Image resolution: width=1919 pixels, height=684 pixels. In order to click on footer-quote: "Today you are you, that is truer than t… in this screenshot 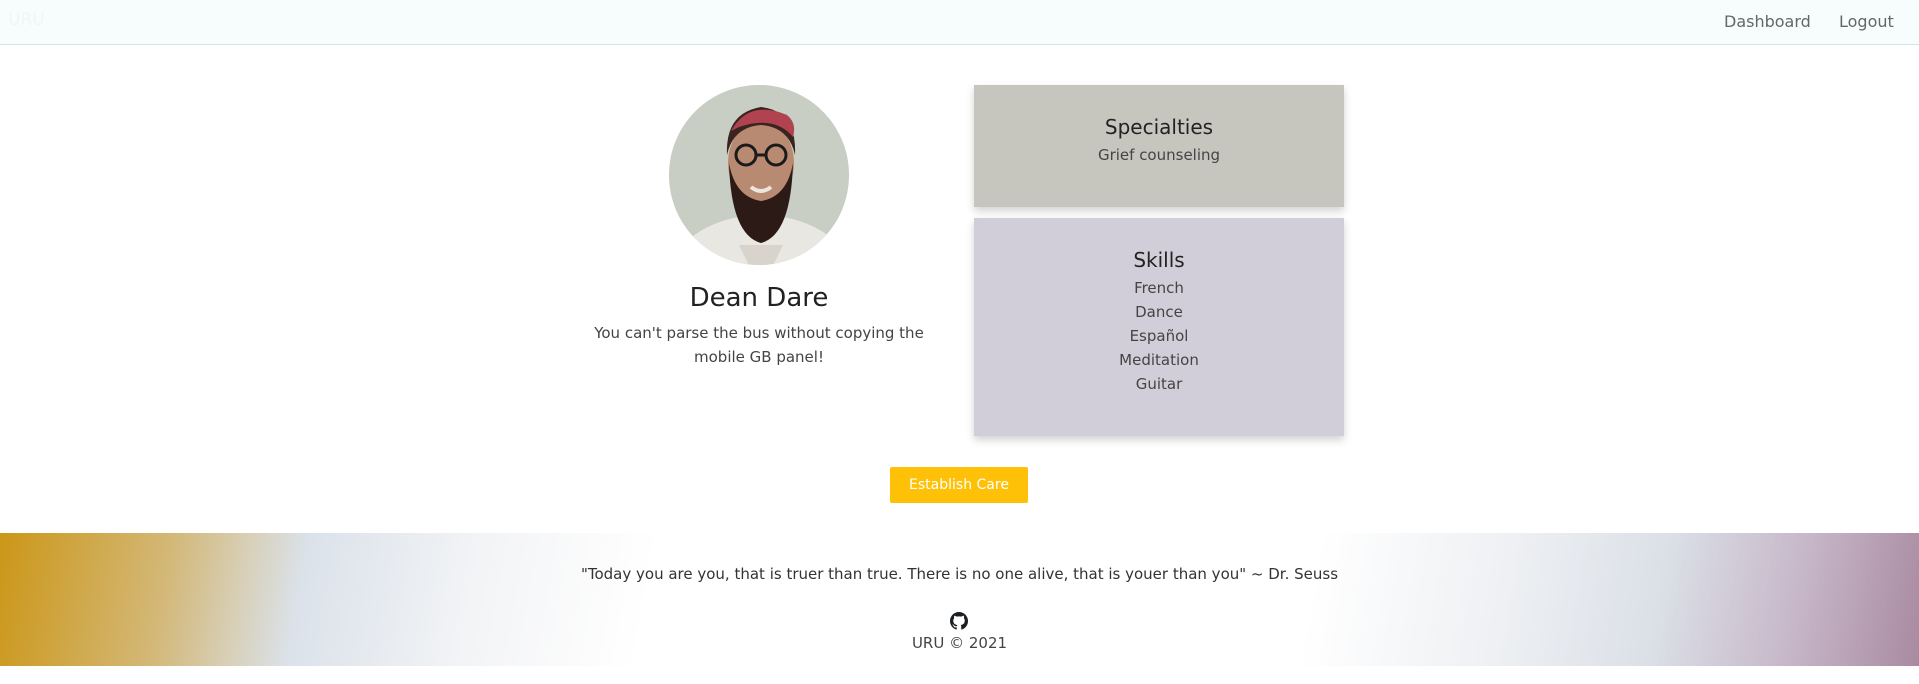, I will do `click(959, 574)`.